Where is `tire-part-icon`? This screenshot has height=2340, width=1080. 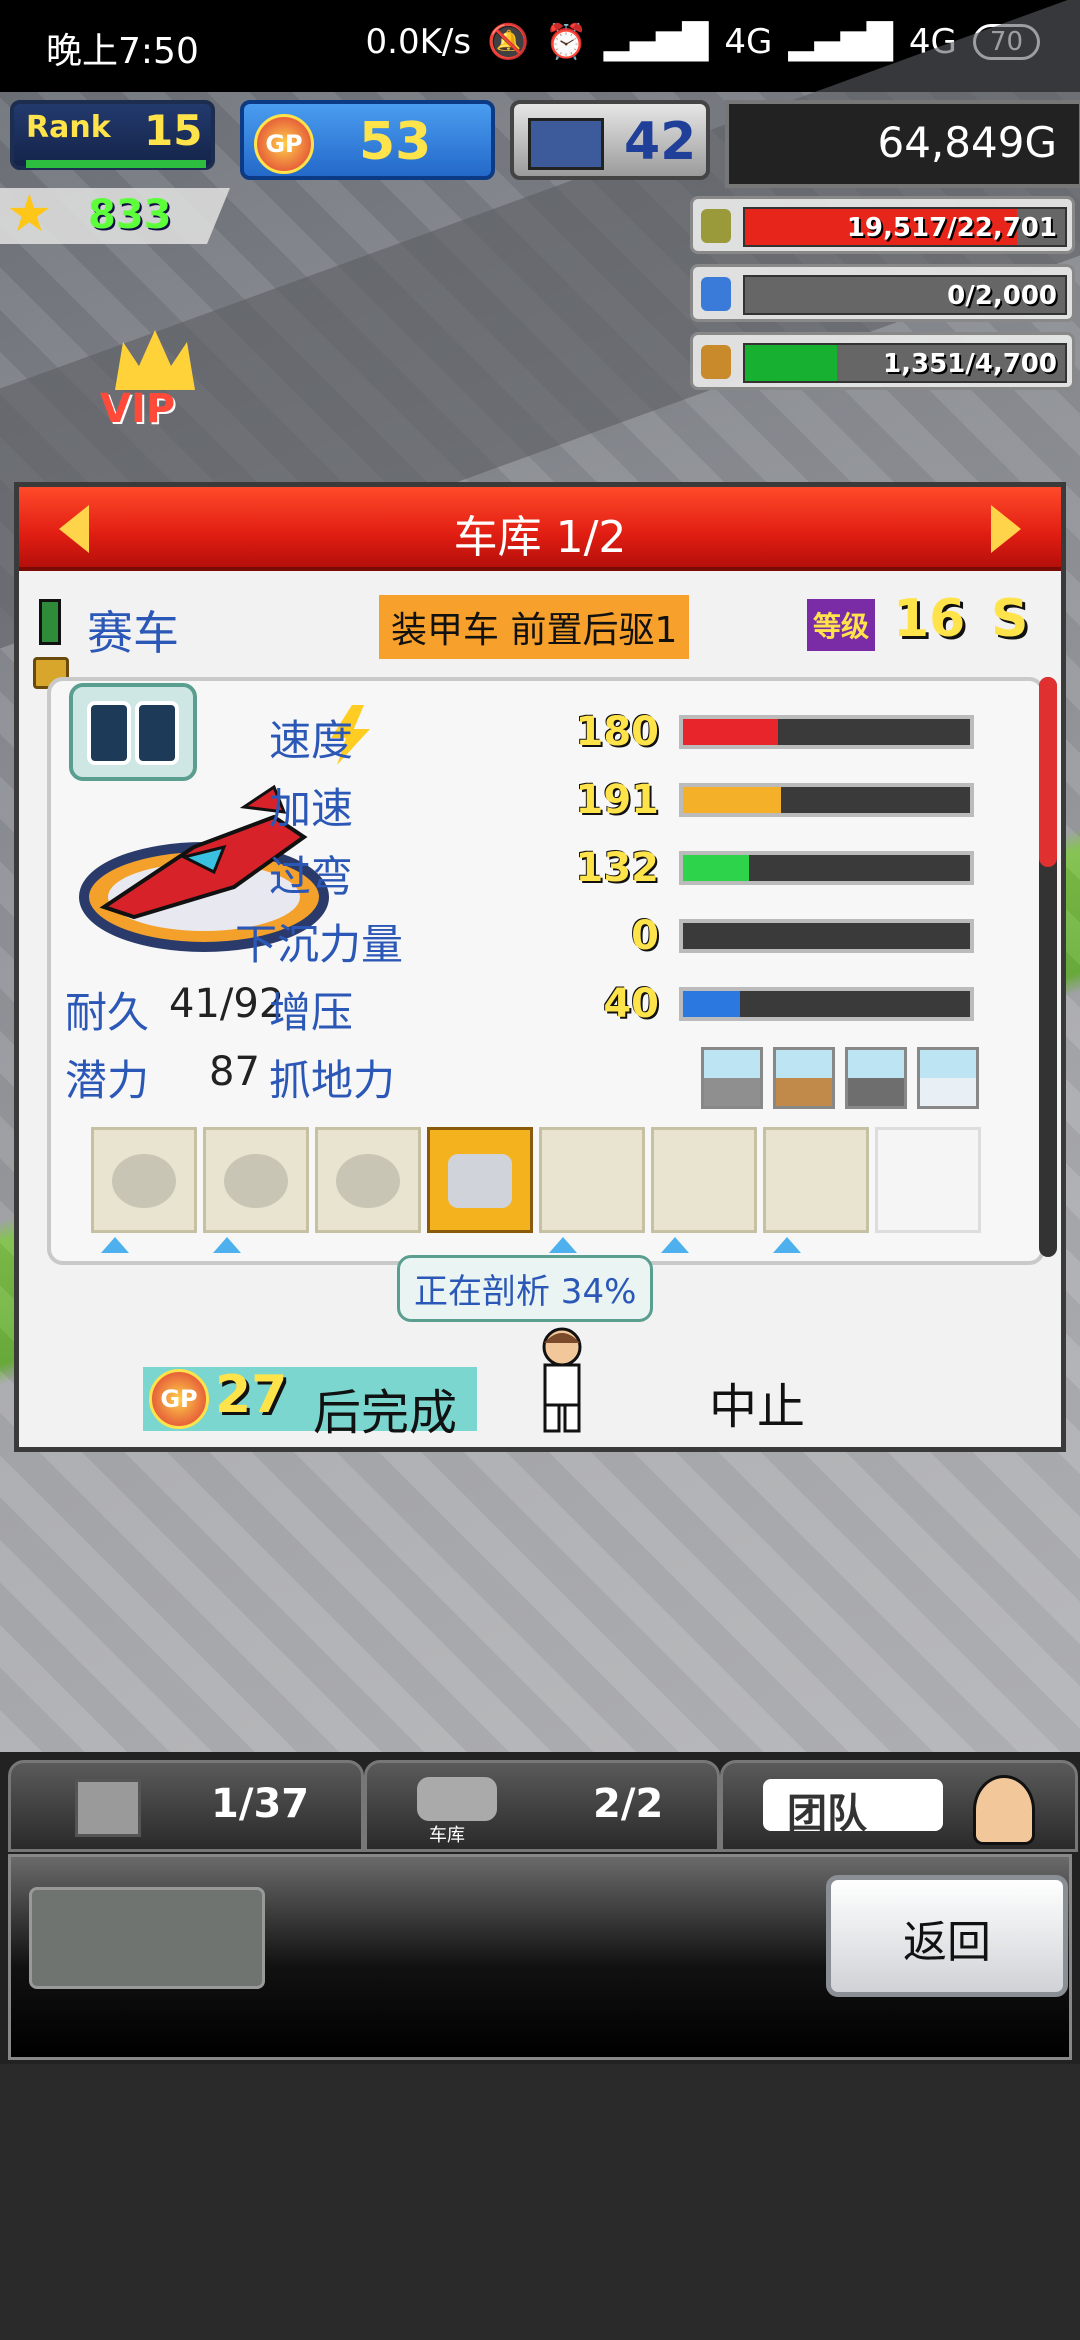 tire-part-icon is located at coordinates (256, 1181).